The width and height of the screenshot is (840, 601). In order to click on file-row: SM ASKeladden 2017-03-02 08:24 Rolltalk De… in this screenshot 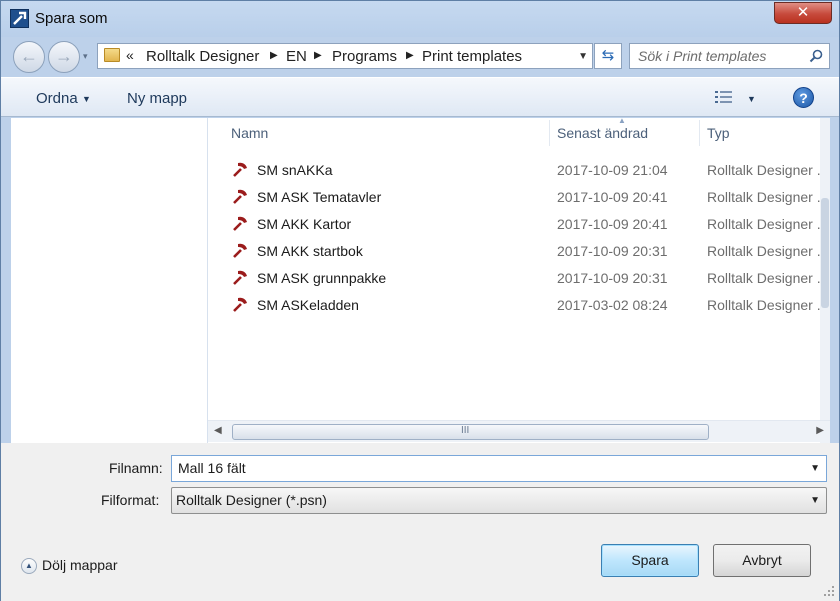, I will do `click(525, 306)`.